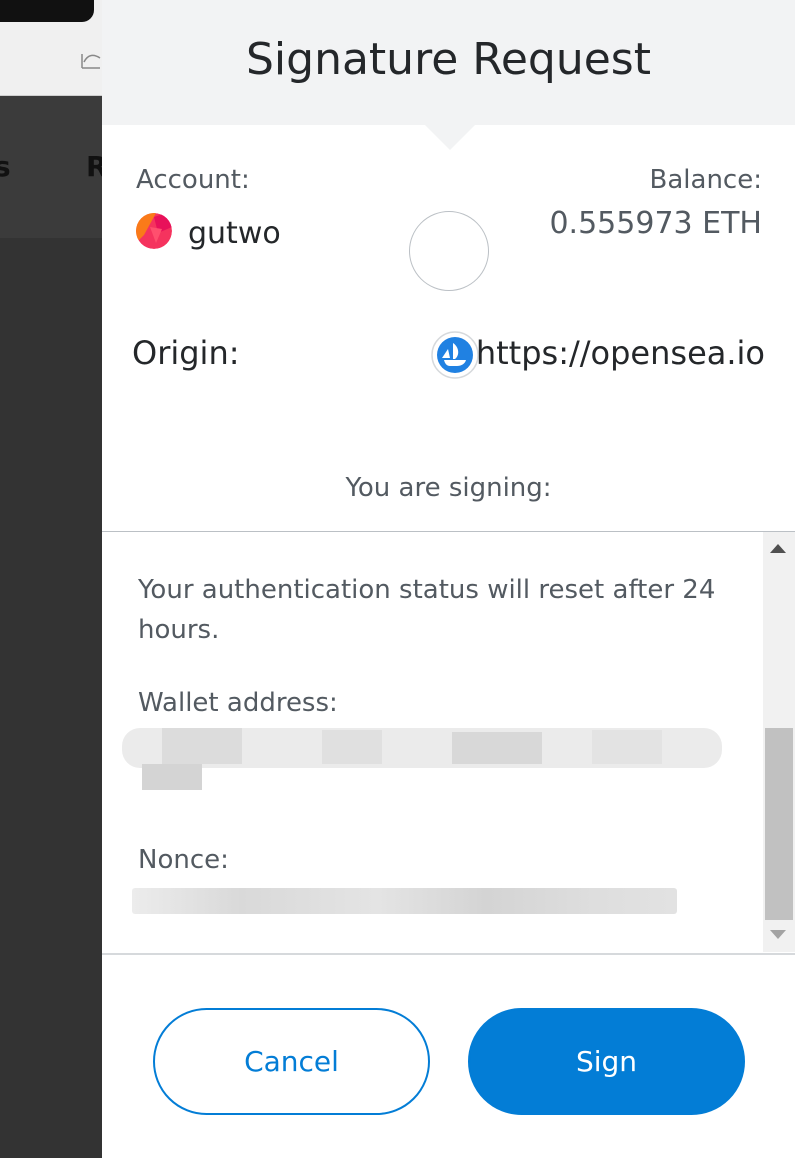 The image size is (795, 1158). I want to click on page-title: Signature Request, so click(448, 59).